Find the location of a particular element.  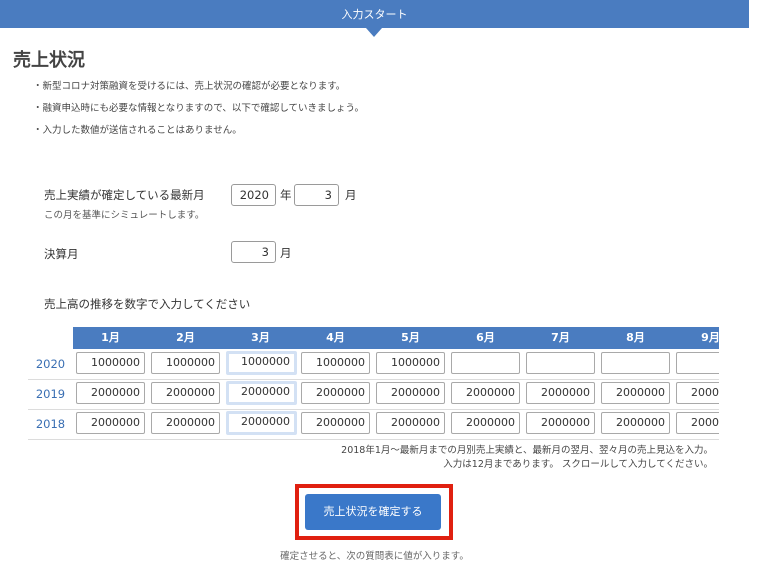

note-item: ・入力した数値が送信されることはありません。 is located at coordinates (137, 130).